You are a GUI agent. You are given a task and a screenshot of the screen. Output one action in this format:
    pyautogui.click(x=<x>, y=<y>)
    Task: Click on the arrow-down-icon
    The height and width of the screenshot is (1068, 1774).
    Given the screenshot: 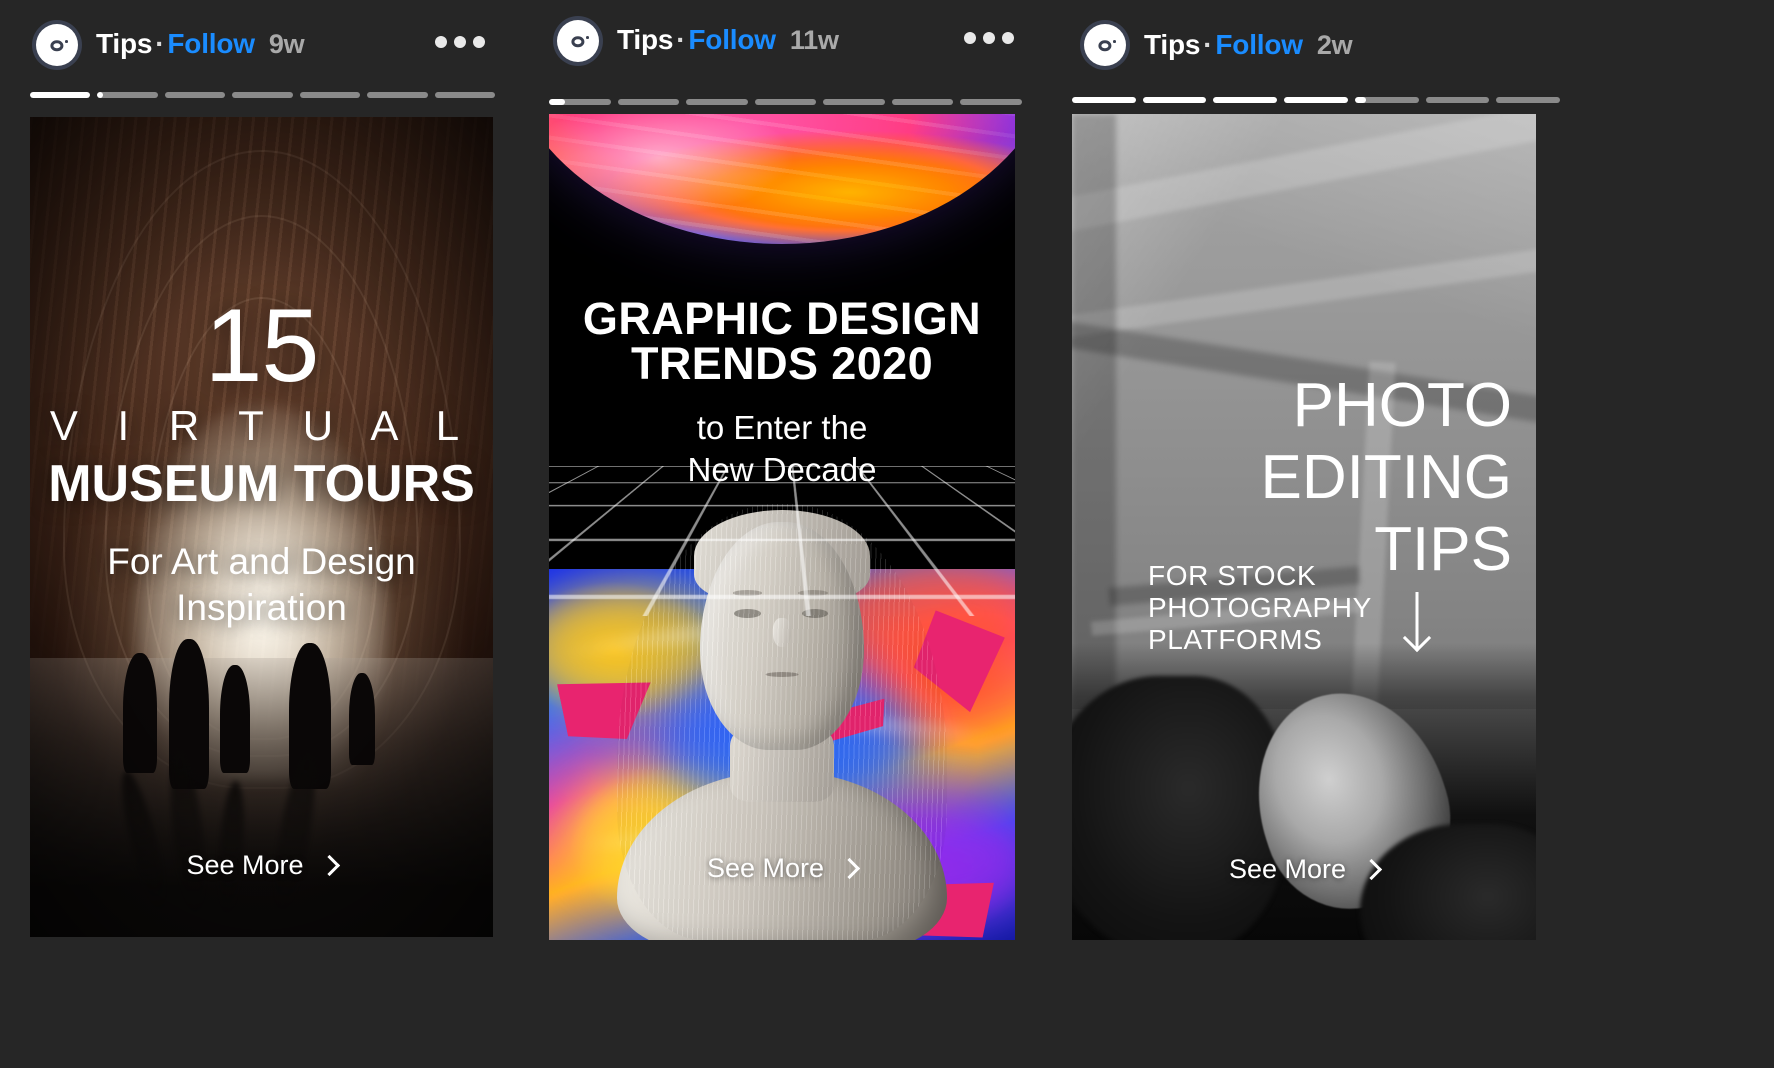 What is the action you would take?
    pyautogui.click(x=1417, y=622)
    